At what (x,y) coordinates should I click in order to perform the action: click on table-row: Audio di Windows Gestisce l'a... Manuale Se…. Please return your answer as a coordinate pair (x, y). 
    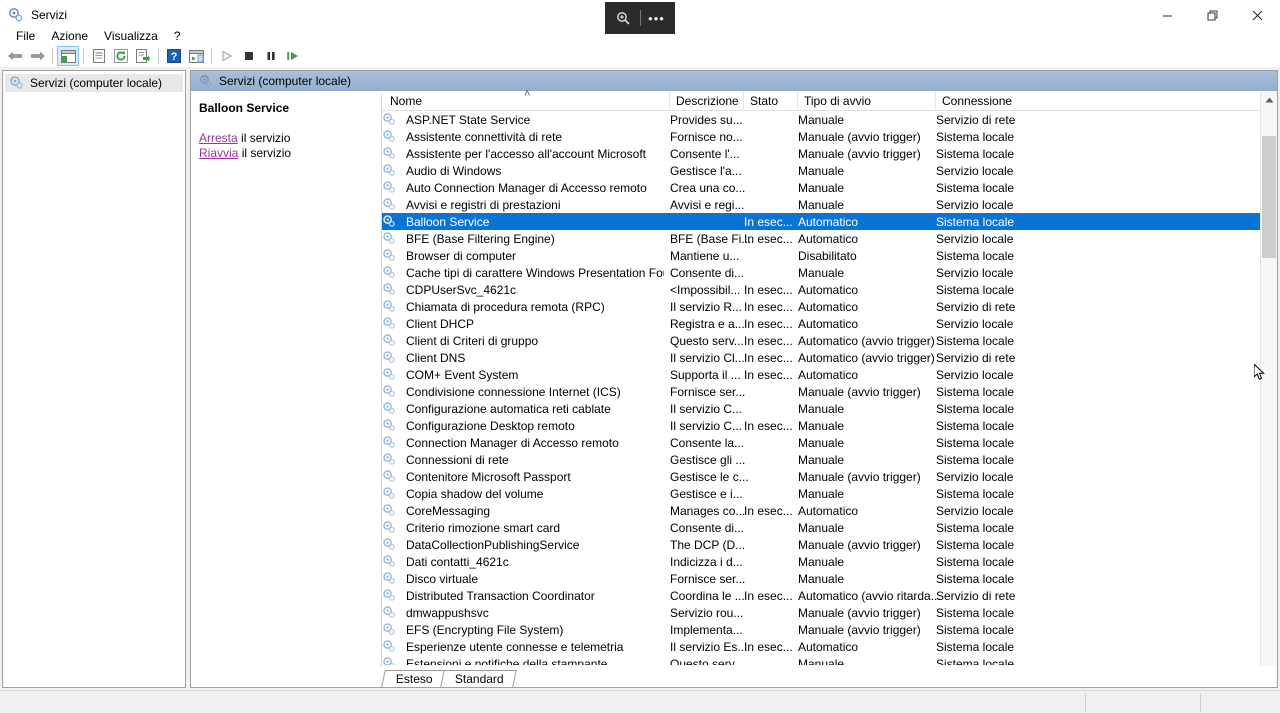
    Looking at the image, I should click on (821, 170).